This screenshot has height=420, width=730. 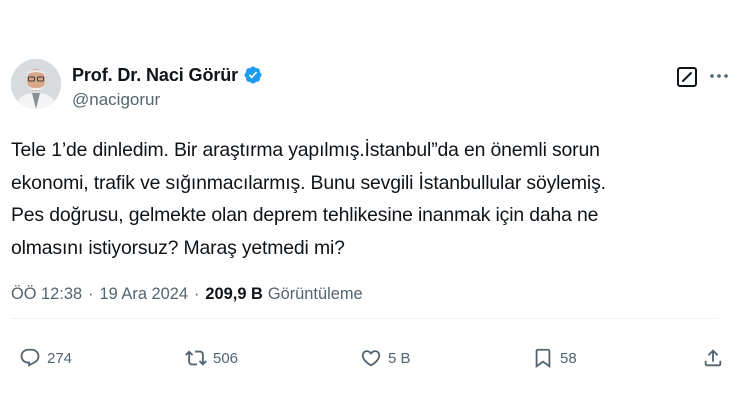 I want to click on repost-button: 506, so click(x=211, y=358).